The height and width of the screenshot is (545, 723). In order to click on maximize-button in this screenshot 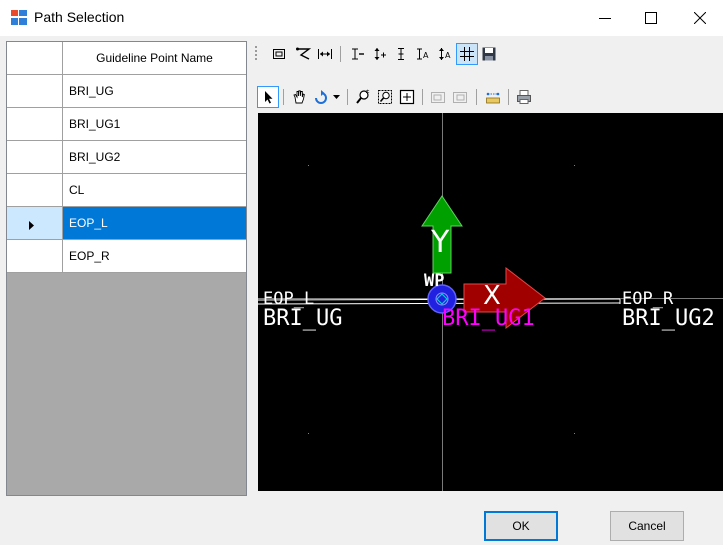, I will do `click(651, 18)`.